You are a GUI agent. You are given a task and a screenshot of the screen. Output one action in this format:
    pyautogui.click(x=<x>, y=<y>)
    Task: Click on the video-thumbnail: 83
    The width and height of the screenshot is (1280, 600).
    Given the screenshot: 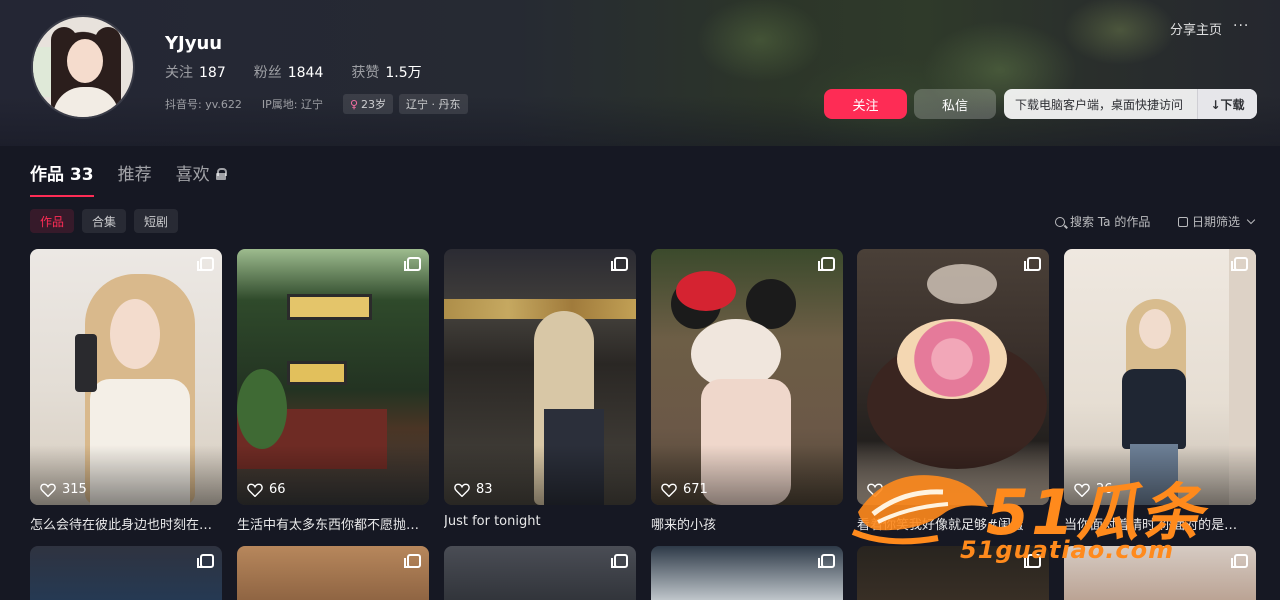 What is the action you would take?
    pyautogui.click(x=540, y=377)
    